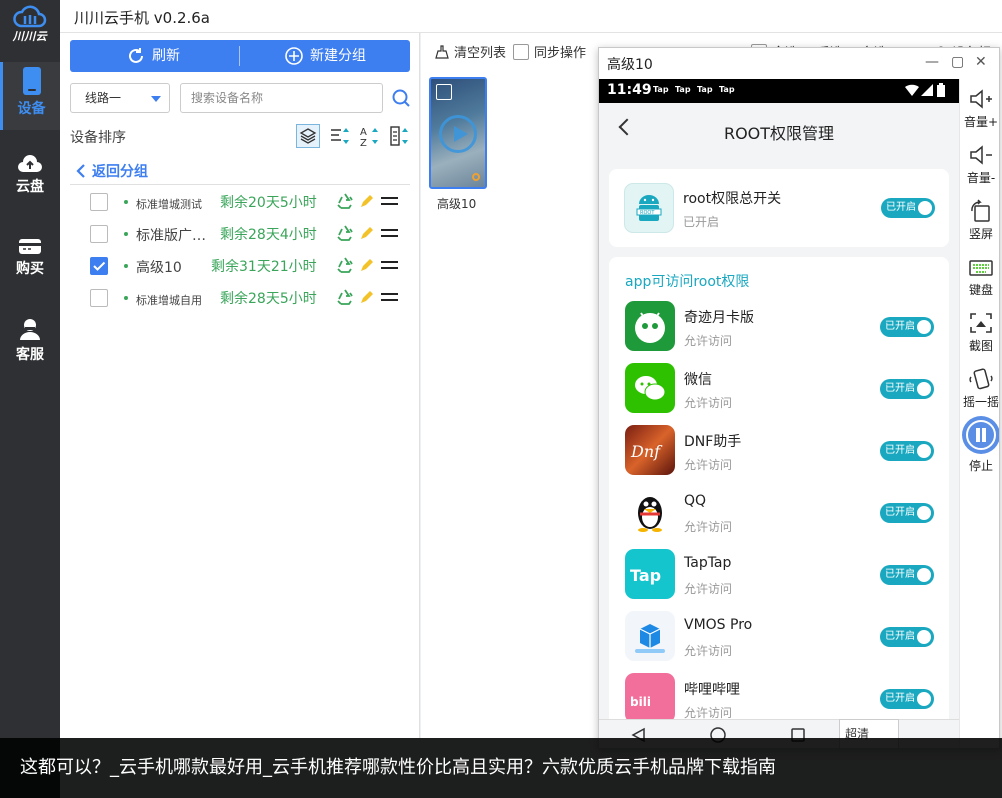 This screenshot has height=798, width=1002. What do you see at coordinates (294, 56) in the screenshot?
I see `add-circle-icon` at bounding box center [294, 56].